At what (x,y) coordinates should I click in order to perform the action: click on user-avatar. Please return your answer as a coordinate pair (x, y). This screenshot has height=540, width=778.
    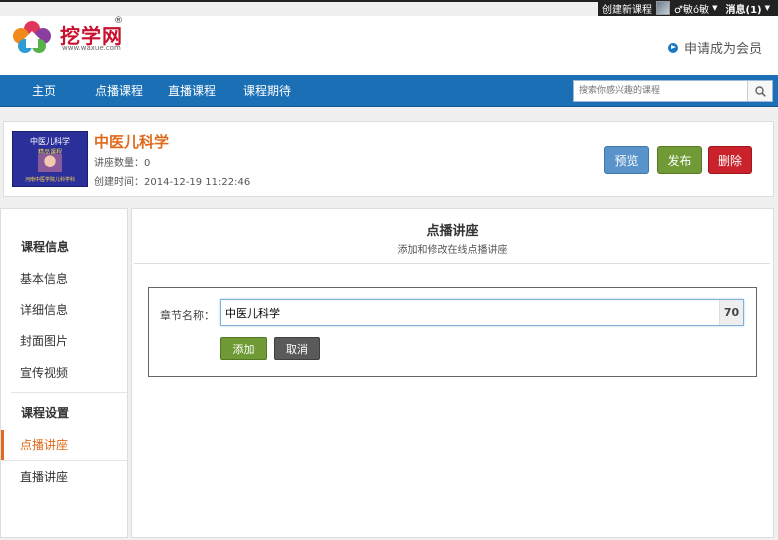
    Looking at the image, I should click on (663, 8).